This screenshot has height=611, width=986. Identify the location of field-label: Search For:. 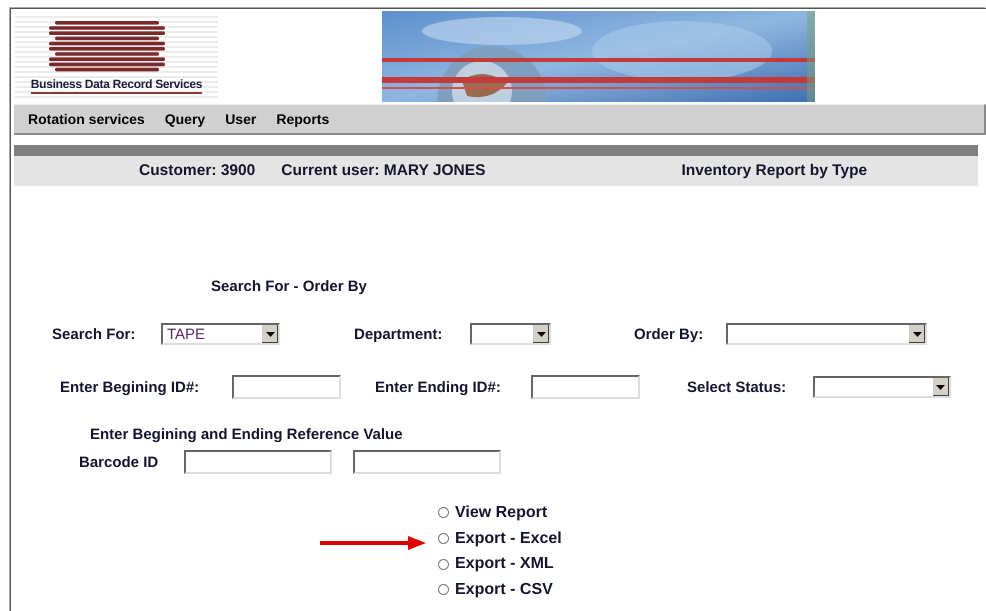
(94, 334).